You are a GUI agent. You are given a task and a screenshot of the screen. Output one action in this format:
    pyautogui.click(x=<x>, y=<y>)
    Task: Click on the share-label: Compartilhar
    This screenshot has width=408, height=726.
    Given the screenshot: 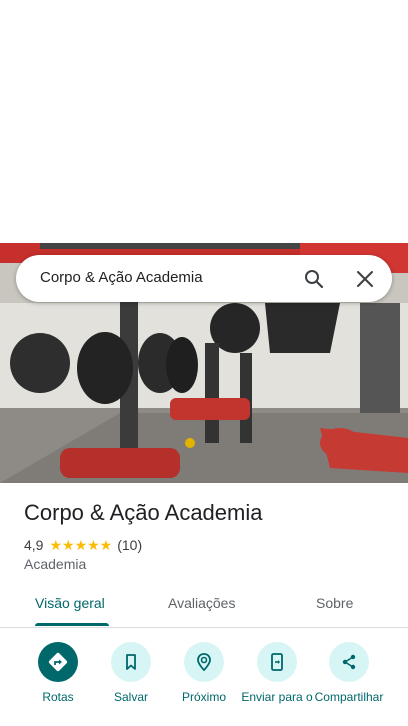 What is the action you would take?
    pyautogui.click(x=349, y=697)
    